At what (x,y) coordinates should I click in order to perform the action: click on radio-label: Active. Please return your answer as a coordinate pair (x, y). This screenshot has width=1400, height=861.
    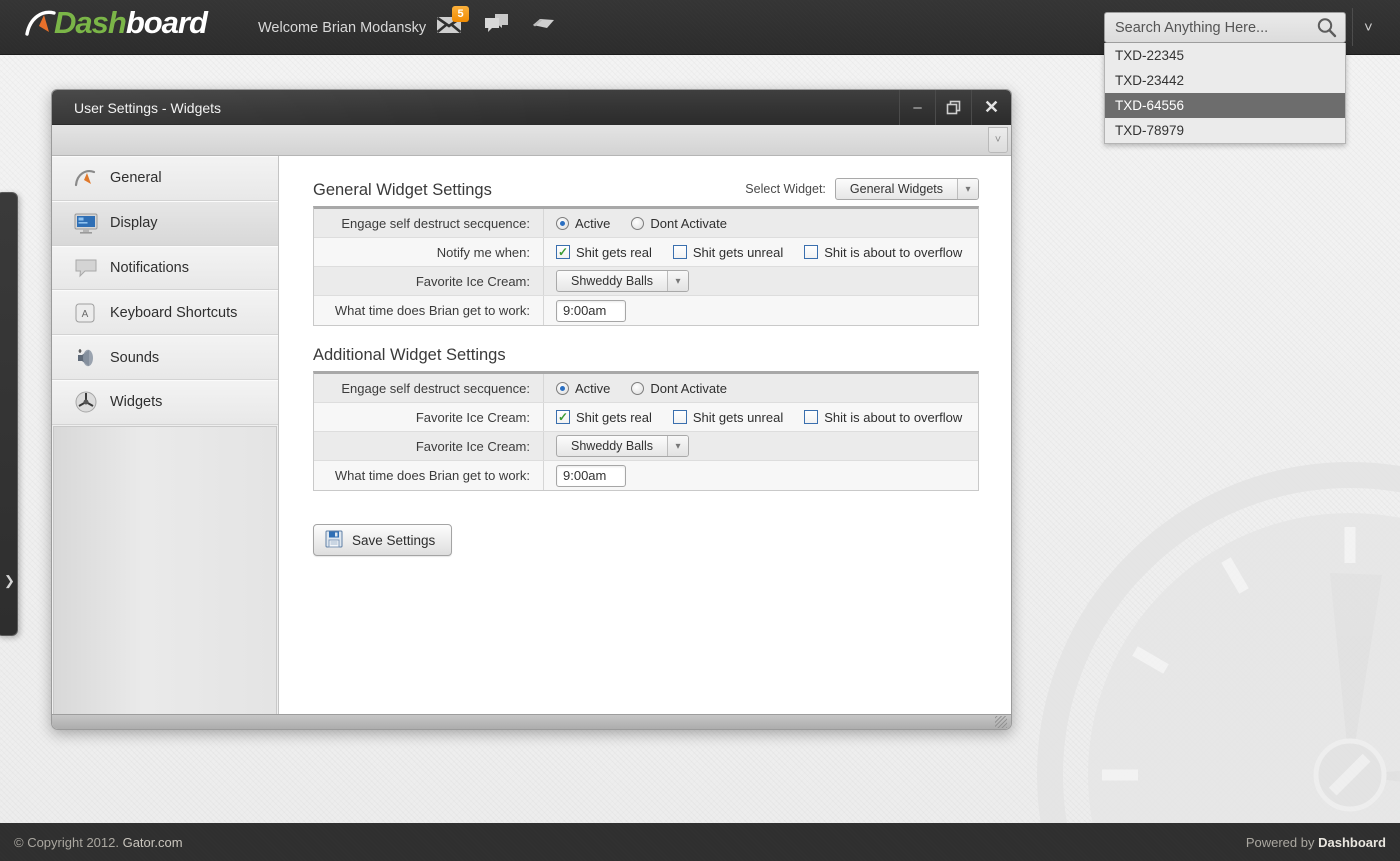
    Looking at the image, I should click on (593, 388).